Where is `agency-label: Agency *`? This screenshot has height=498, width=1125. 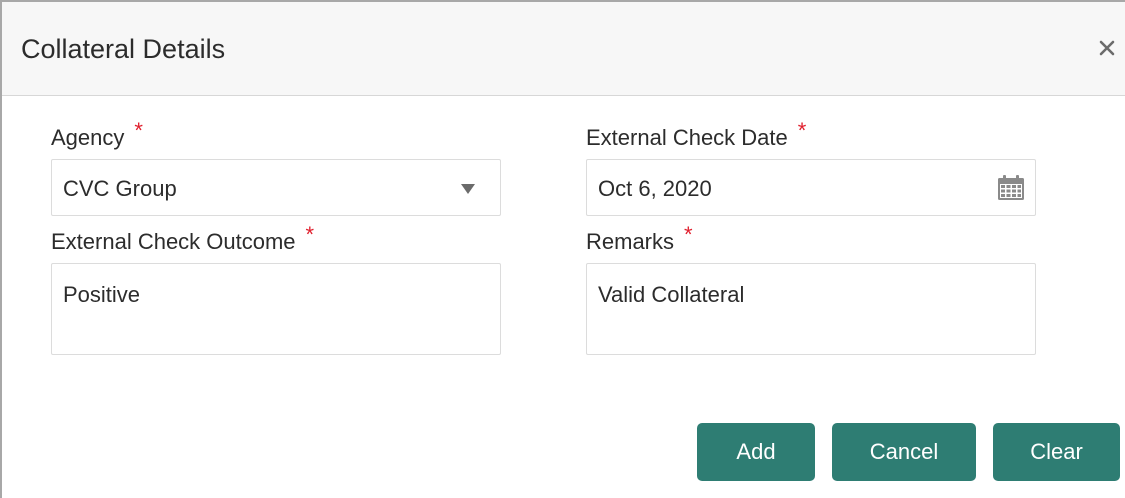 agency-label: Agency * is located at coordinates (97, 135).